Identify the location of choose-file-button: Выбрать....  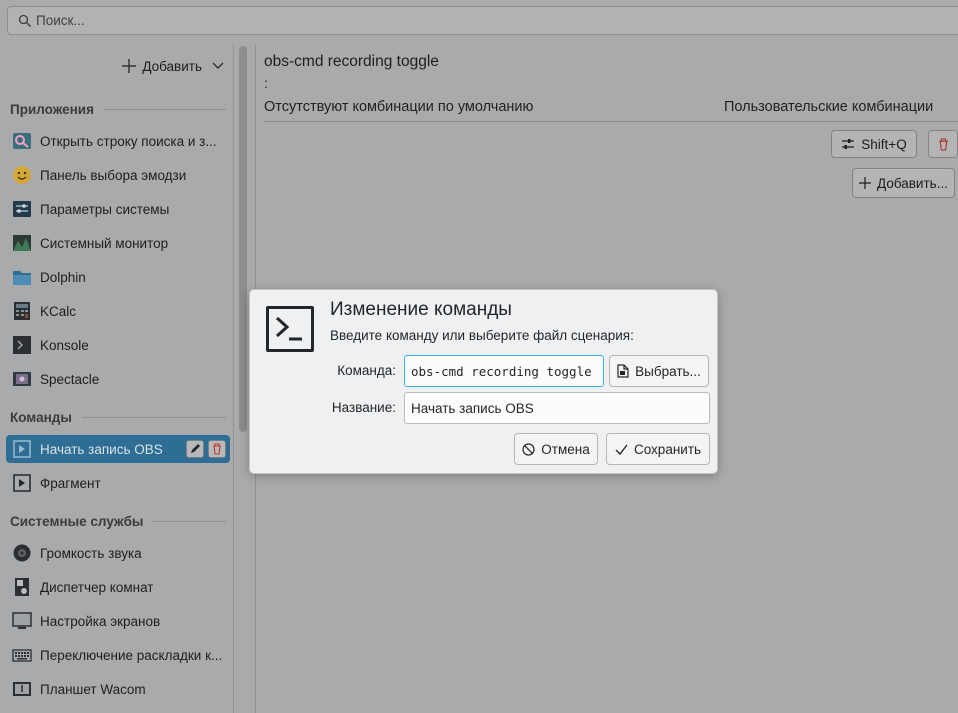
(659, 371).